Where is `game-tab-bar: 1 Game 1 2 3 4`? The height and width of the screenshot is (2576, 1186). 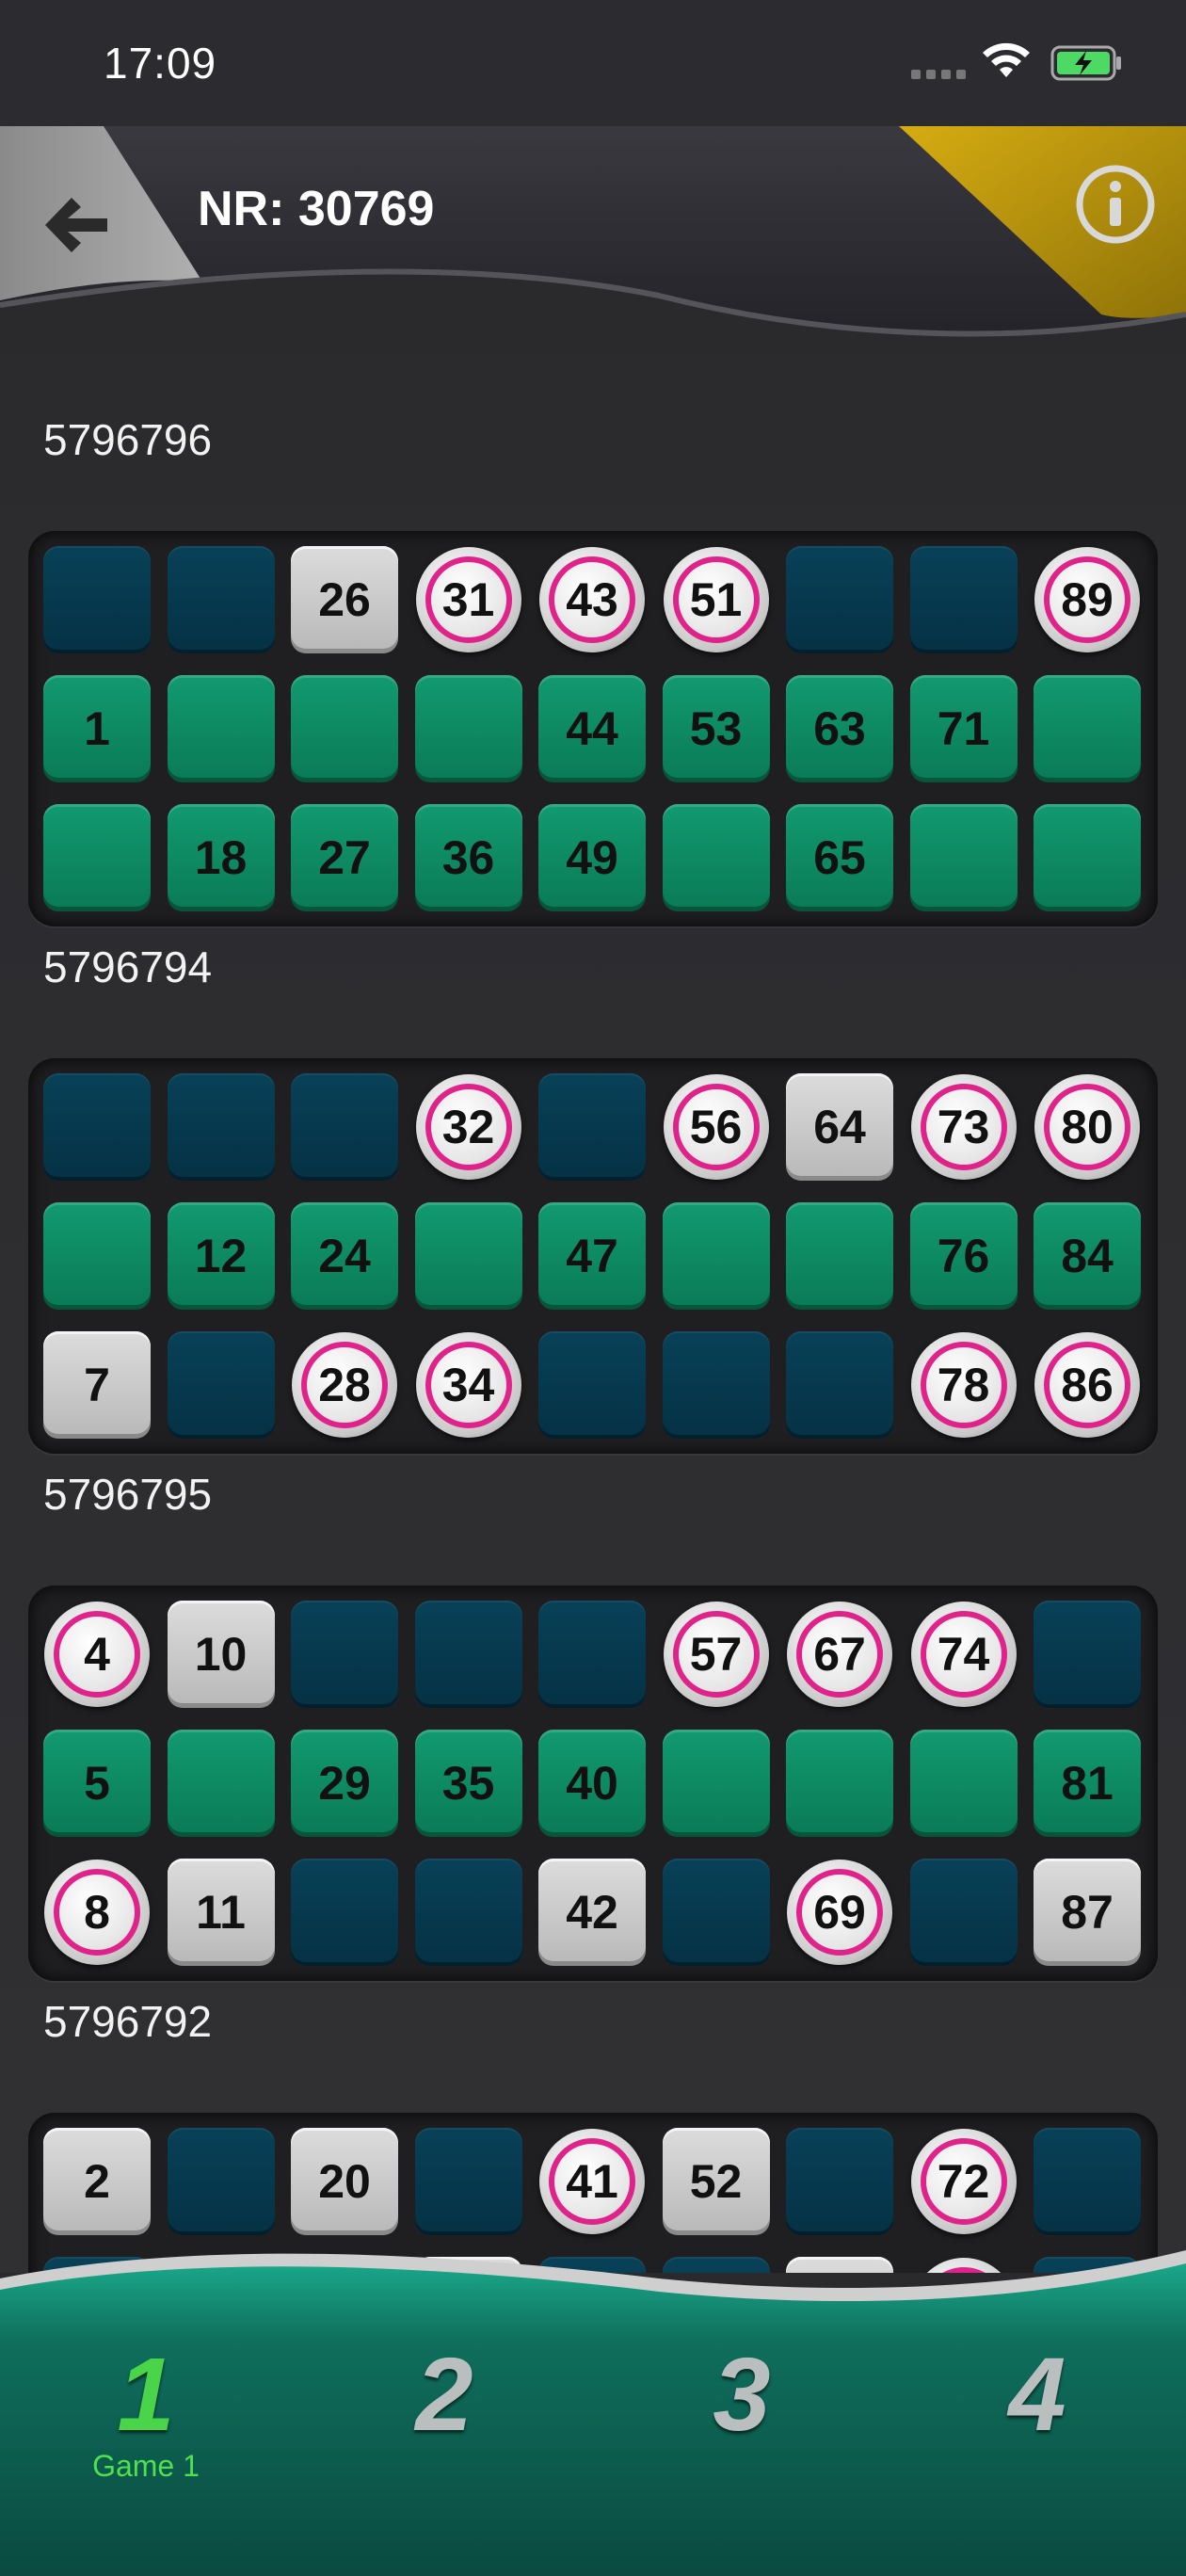 game-tab-bar: 1 Game 1 2 3 4 is located at coordinates (593, 2408).